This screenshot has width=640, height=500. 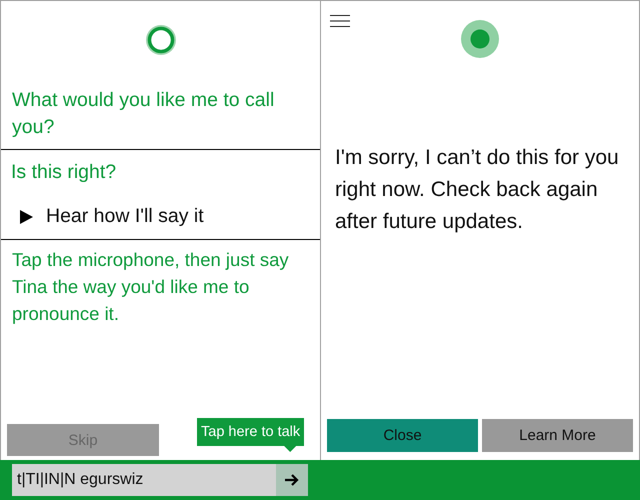 What do you see at coordinates (64, 172) in the screenshot?
I see `confirm-heading: Is this right?` at bounding box center [64, 172].